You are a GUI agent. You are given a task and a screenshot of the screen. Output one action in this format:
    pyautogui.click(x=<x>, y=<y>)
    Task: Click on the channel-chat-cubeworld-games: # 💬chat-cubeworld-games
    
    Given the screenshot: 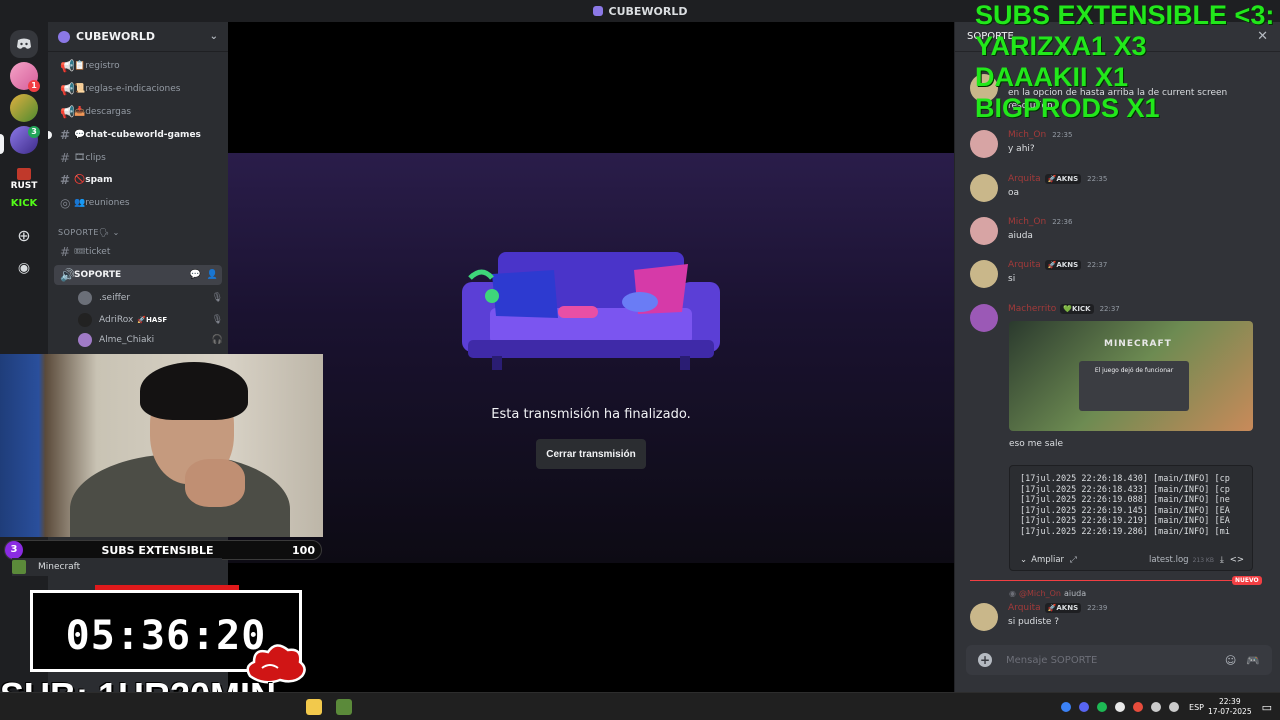 What is the action you would take?
    pyautogui.click(x=135, y=135)
    